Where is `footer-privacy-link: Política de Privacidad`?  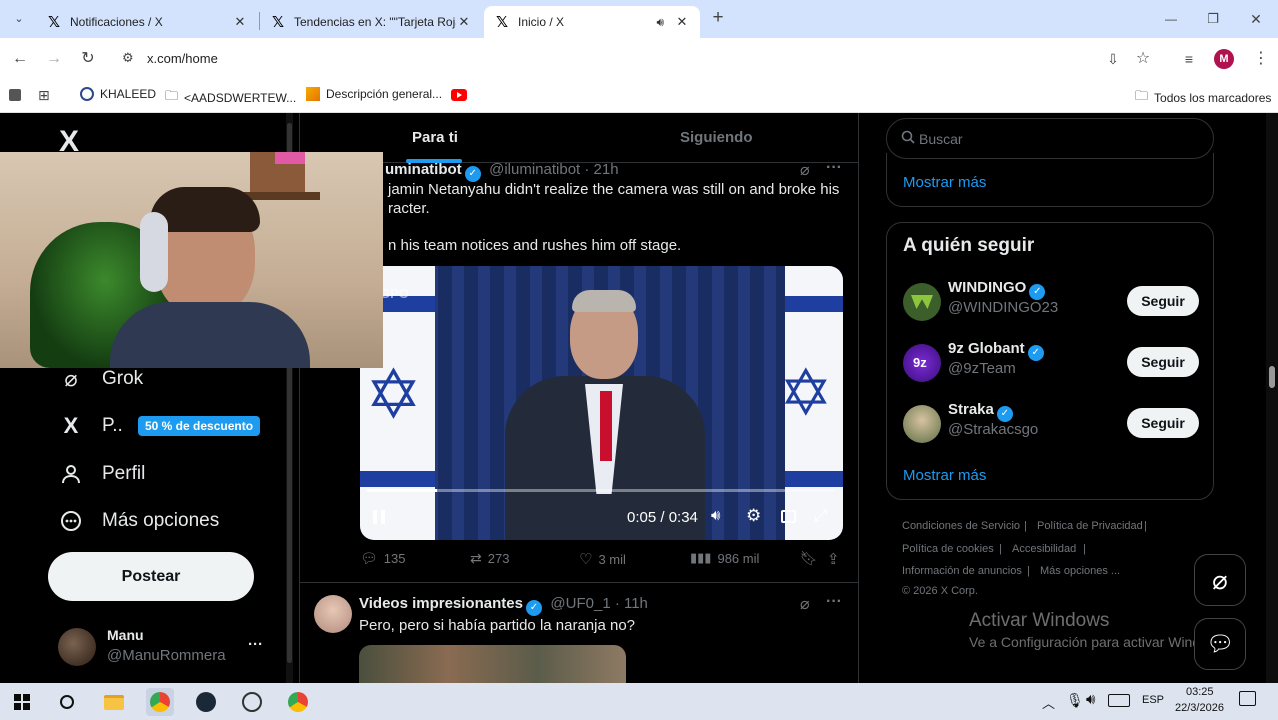 footer-privacy-link: Política de Privacidad is located at coordinates (1090, 526).